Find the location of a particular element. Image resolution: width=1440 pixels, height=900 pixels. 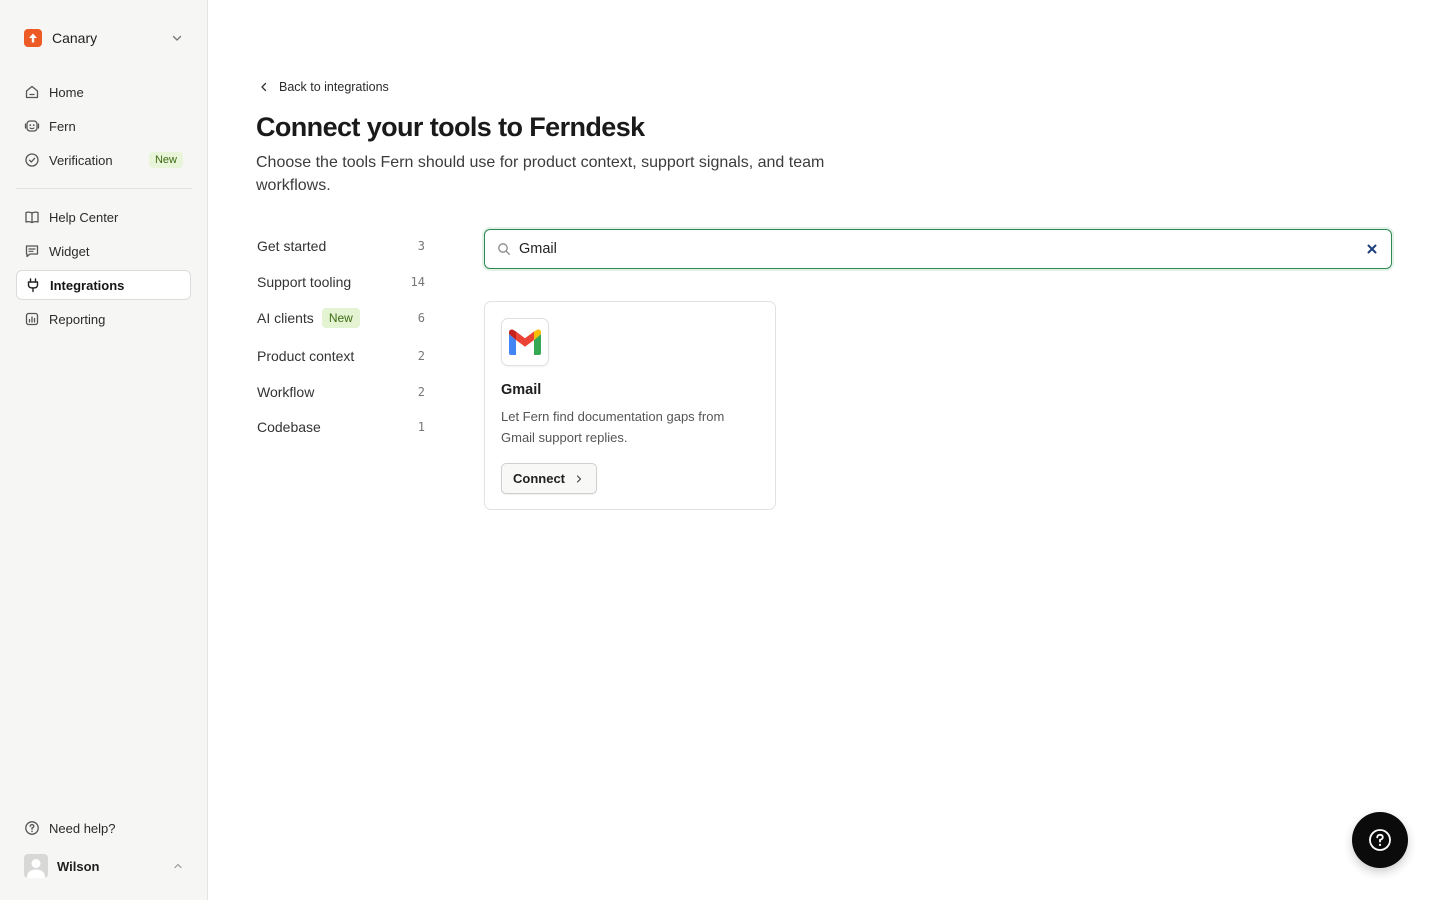

chevron-up-icon is located at coordinates (178, 866).